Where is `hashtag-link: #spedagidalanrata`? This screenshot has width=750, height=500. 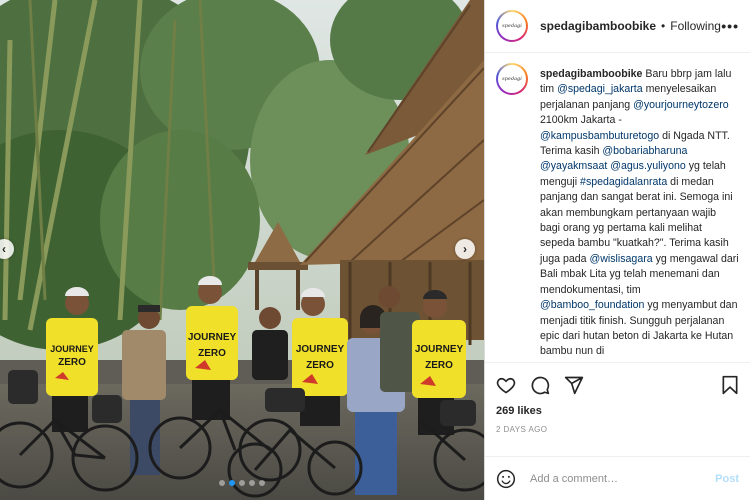
hashtag-link: #spedagidalanrata is located at coordinates (623, 182).